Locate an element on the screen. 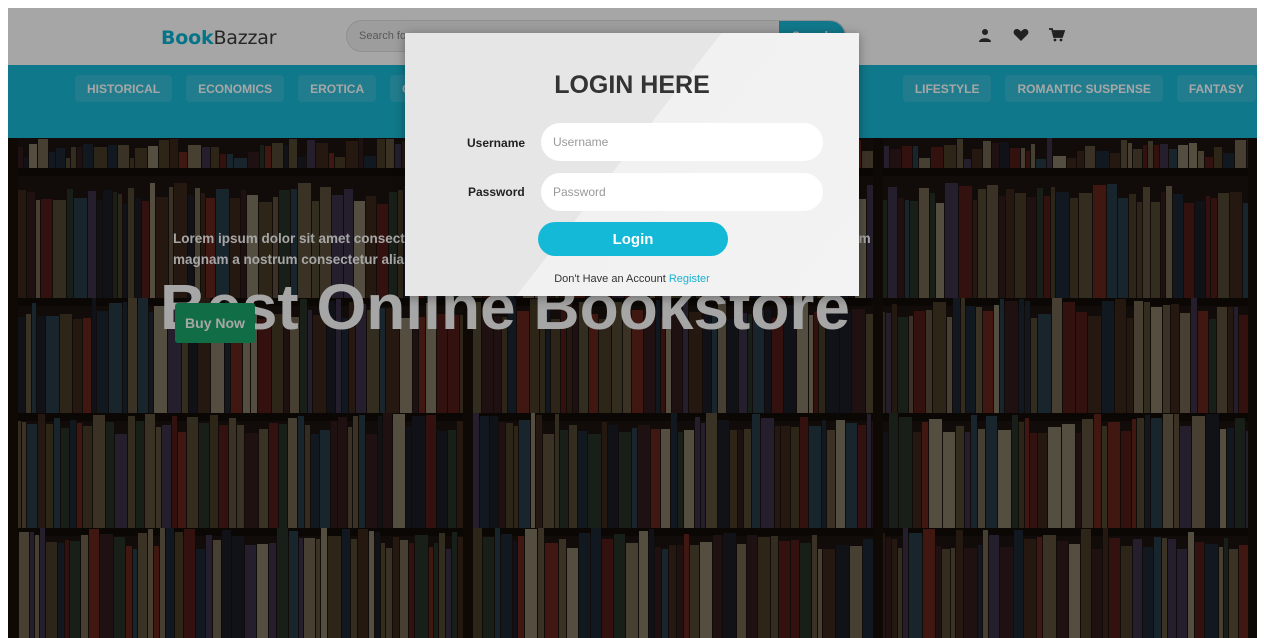  register-line: Don't Have an Account Register is located at coordinates (632, 279).